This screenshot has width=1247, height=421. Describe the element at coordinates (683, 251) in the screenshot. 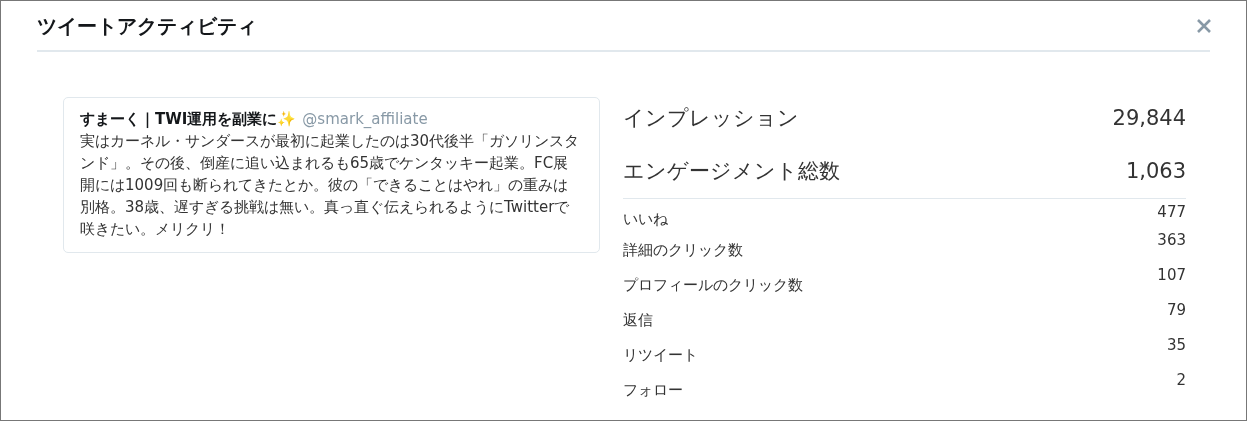

I see `metric-label: 詳細のクリック数` at that location.